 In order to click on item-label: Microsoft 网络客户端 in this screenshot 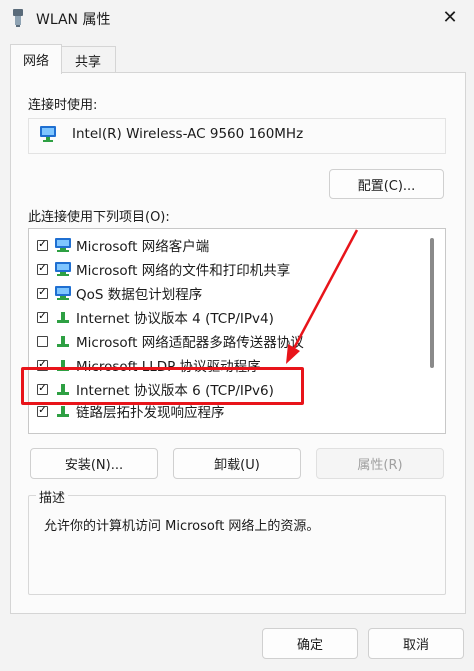, I will do `click(143, 247)`.